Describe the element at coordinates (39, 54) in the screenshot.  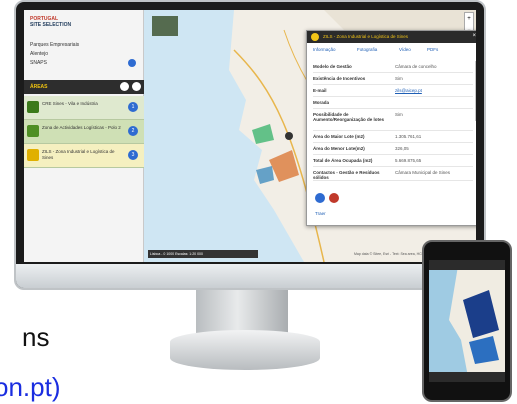
I see `sidebar-line-region: Alentejo` at that location.